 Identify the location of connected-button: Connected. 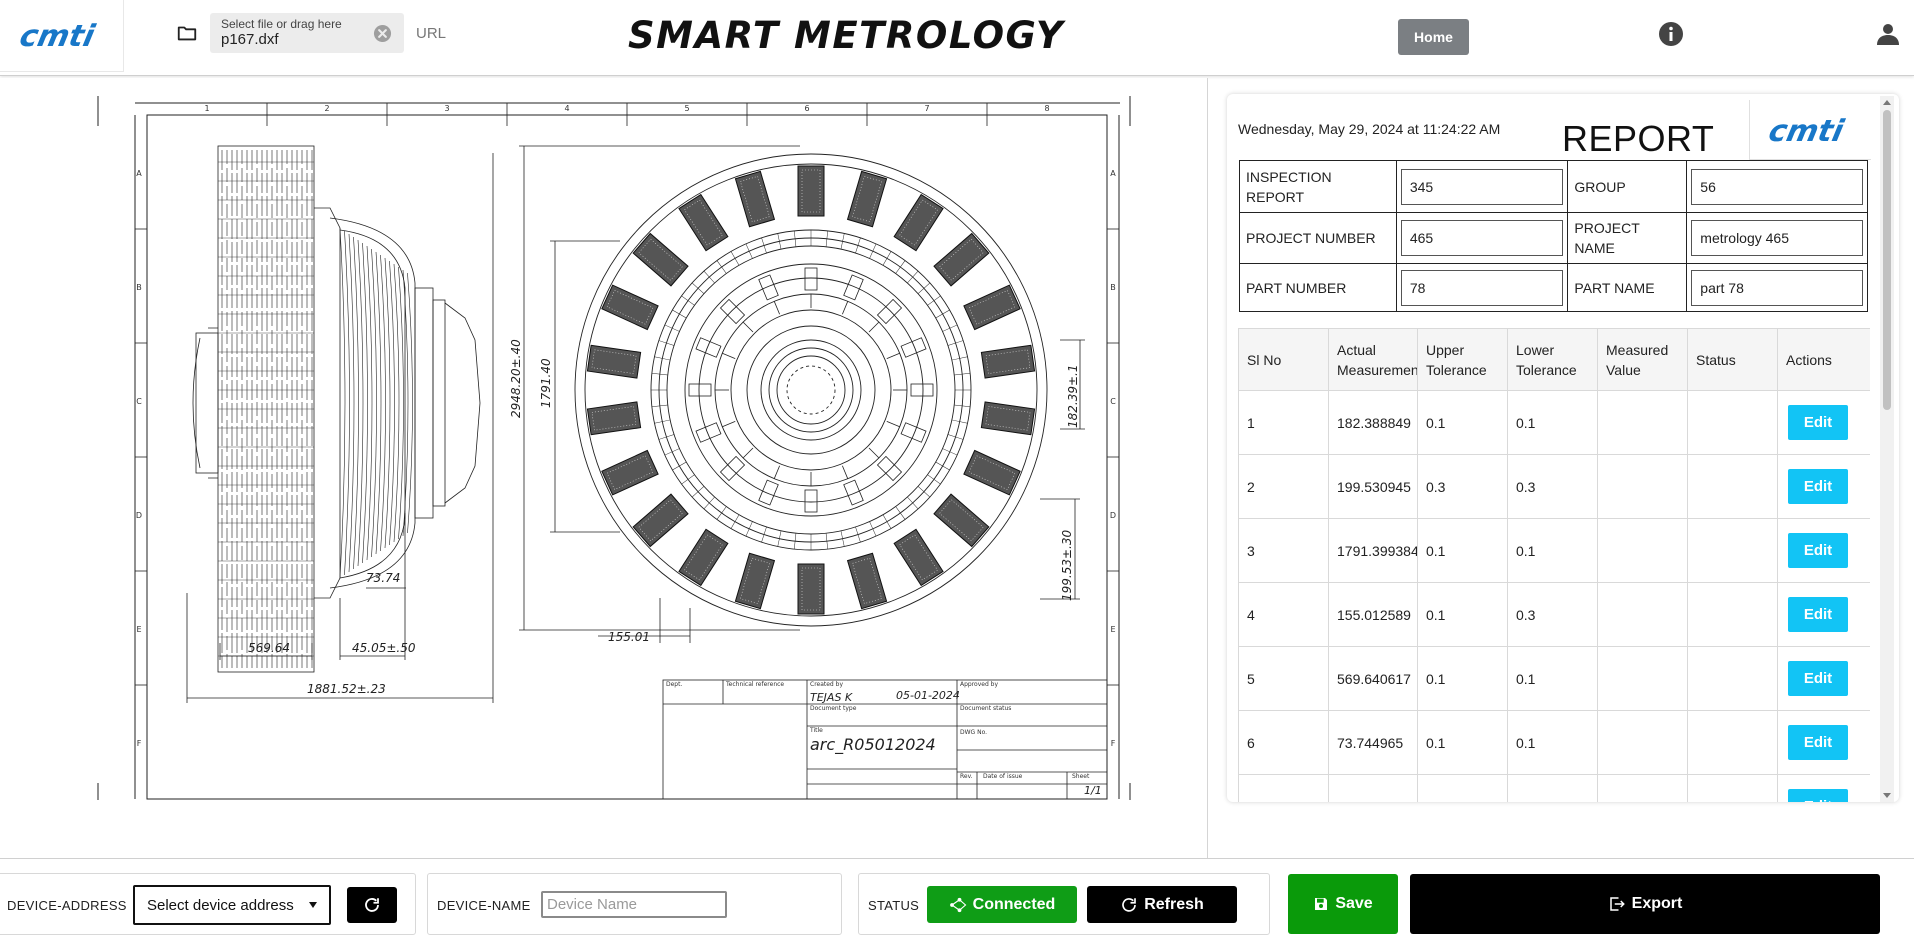
(1002, 904).